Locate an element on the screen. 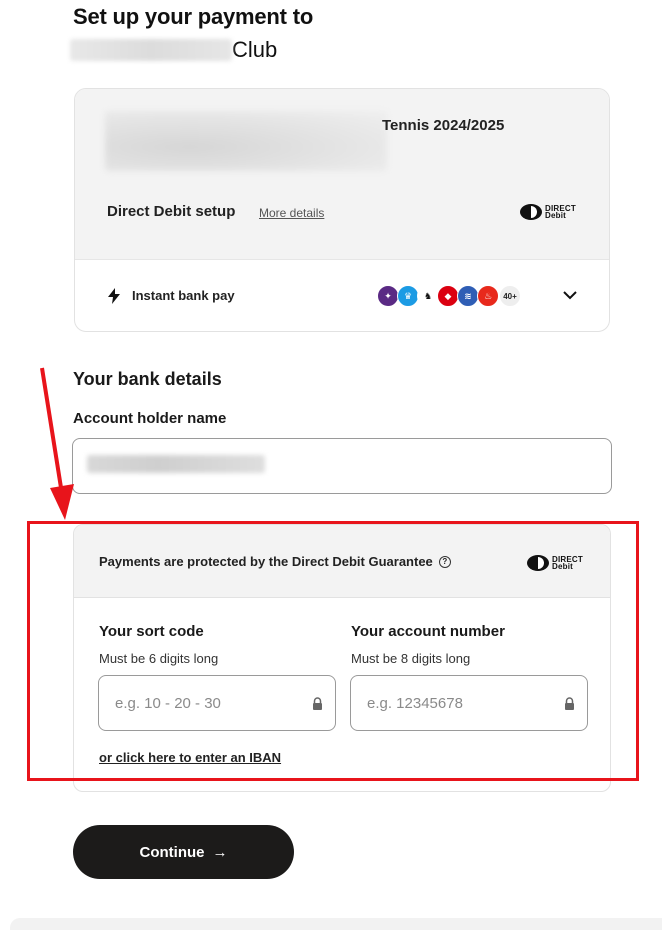 The height and width of the screenshot is (930, 662). club-suffix: Club is located at coordinates (255, 49).